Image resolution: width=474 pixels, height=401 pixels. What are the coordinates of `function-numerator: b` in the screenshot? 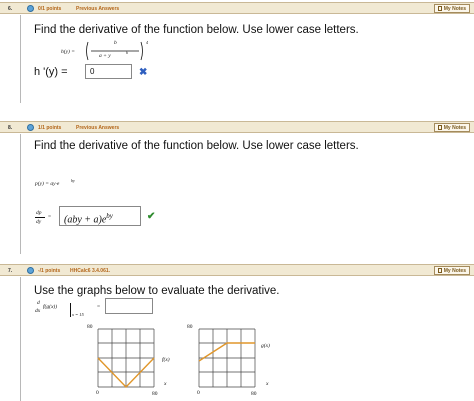 It's located at (115, 43).